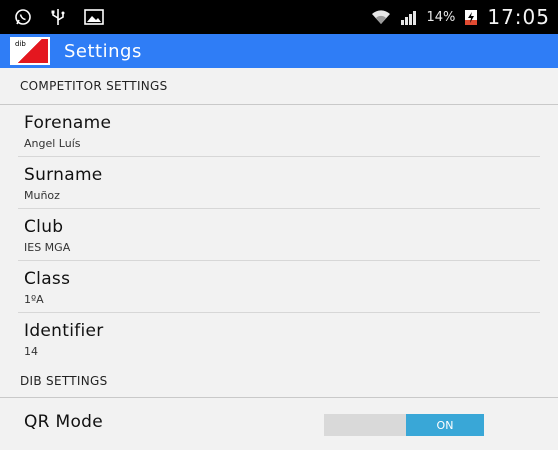  I want to click on pref-value: 1ºA, so click(34, 299).